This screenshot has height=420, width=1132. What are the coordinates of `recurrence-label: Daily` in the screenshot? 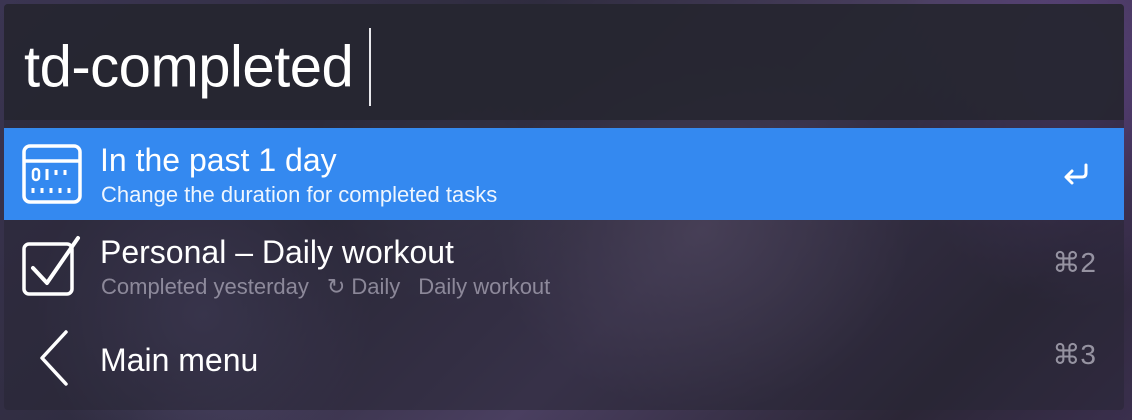 It's located at (376, 286).